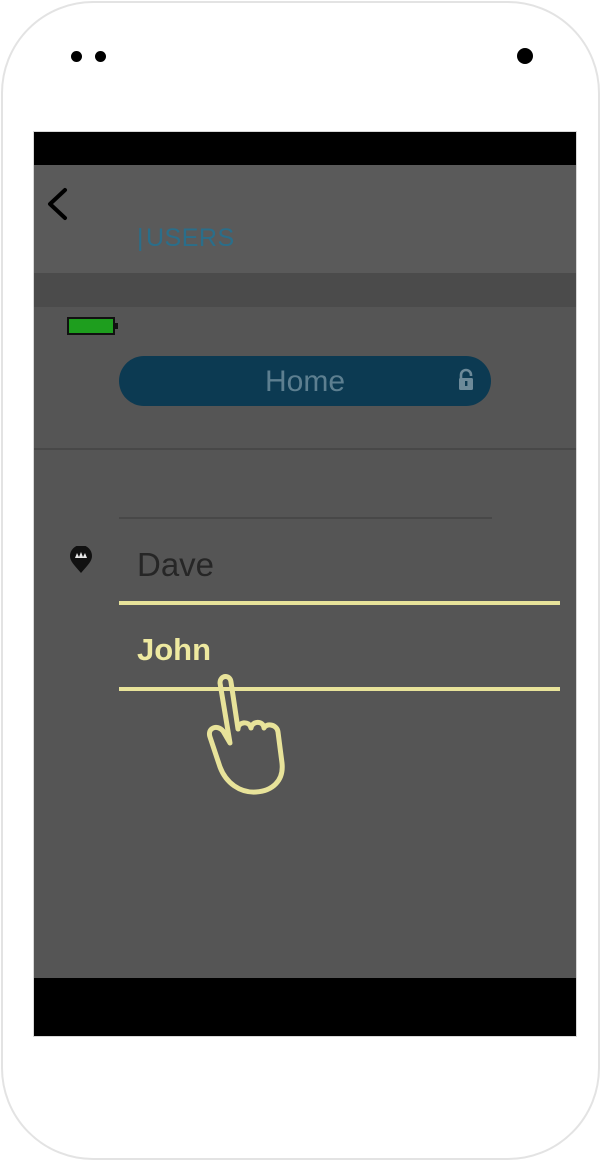 Image resolution: width=603 pixels, height=1163 pixels. Describe the element at coordinates (305, 219) in the screenshot. I see `app-header` at that location.